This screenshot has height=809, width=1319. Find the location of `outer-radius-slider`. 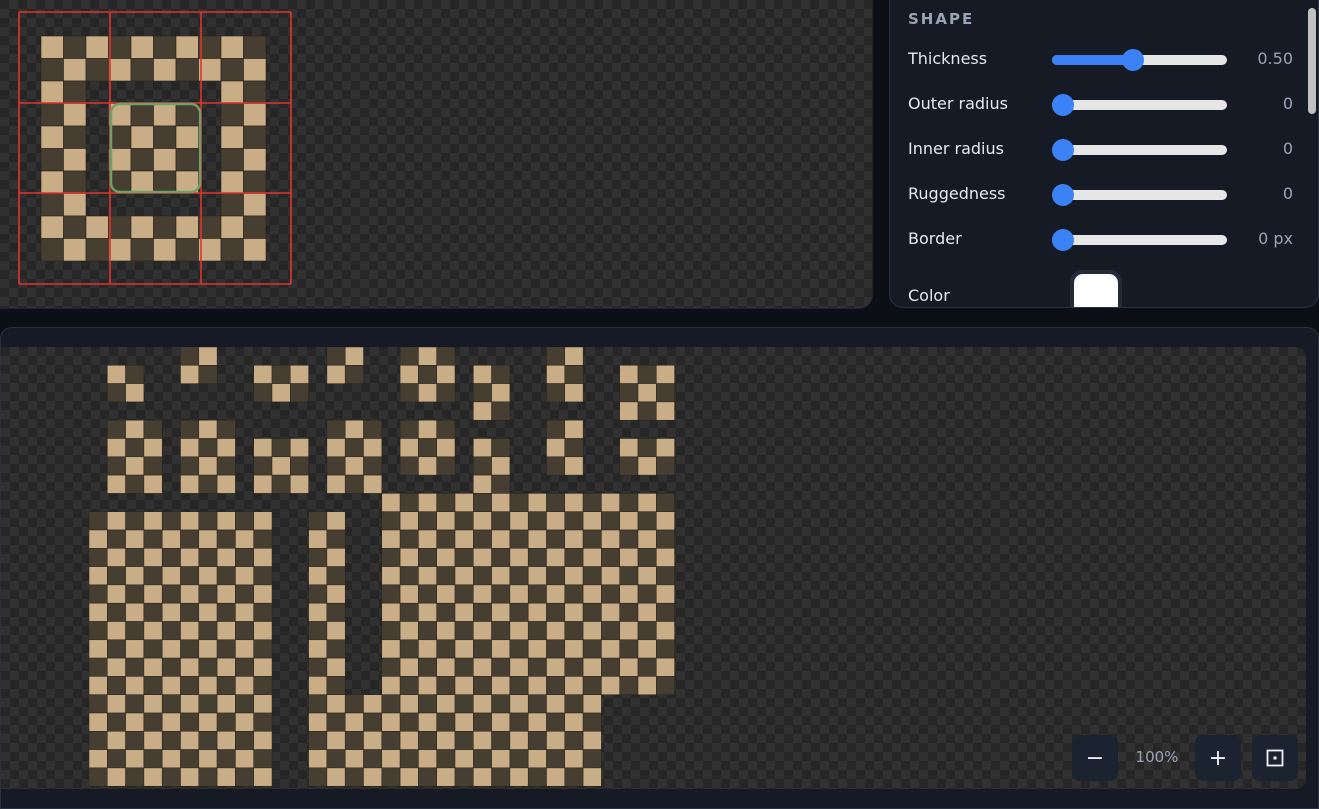

outer-radius-slider is located at coordinates (1139, 105).